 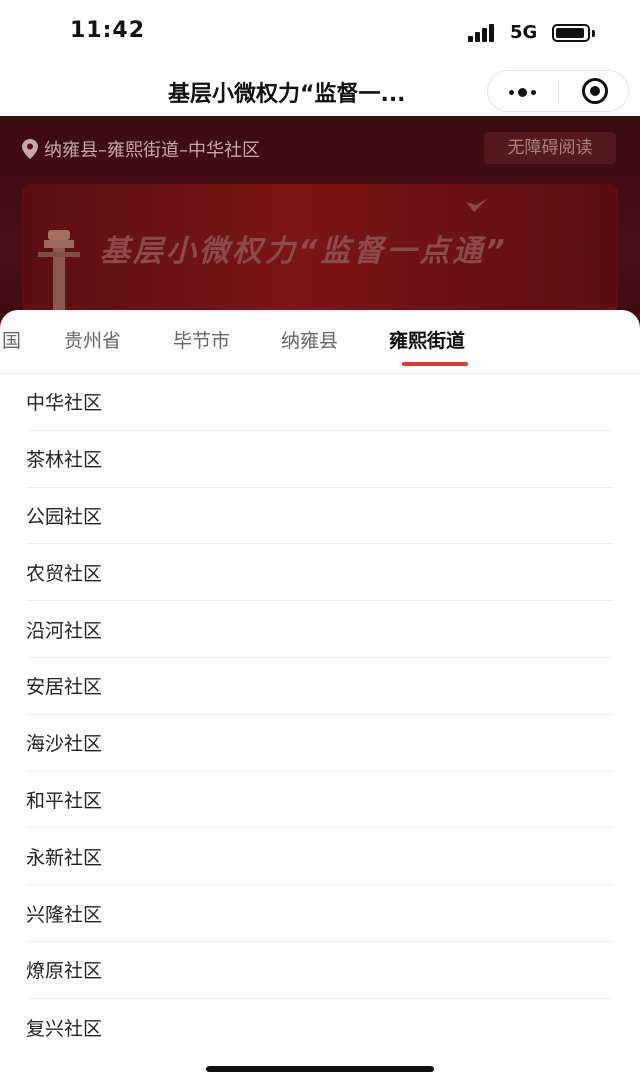 What do you see at coordinates (320, 573) in the screenshot?
I see `list-item: 农贸社区` at bounding box center [320, 573].